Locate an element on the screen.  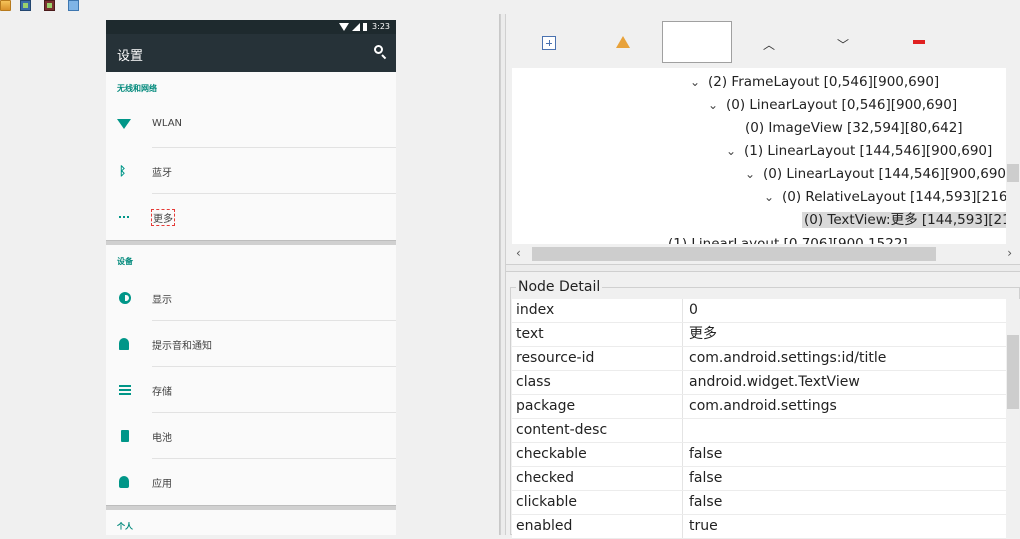
section-device: 设备 显示 提示音和通知 存储 电池 应用 is located at coordinates (251, 375).